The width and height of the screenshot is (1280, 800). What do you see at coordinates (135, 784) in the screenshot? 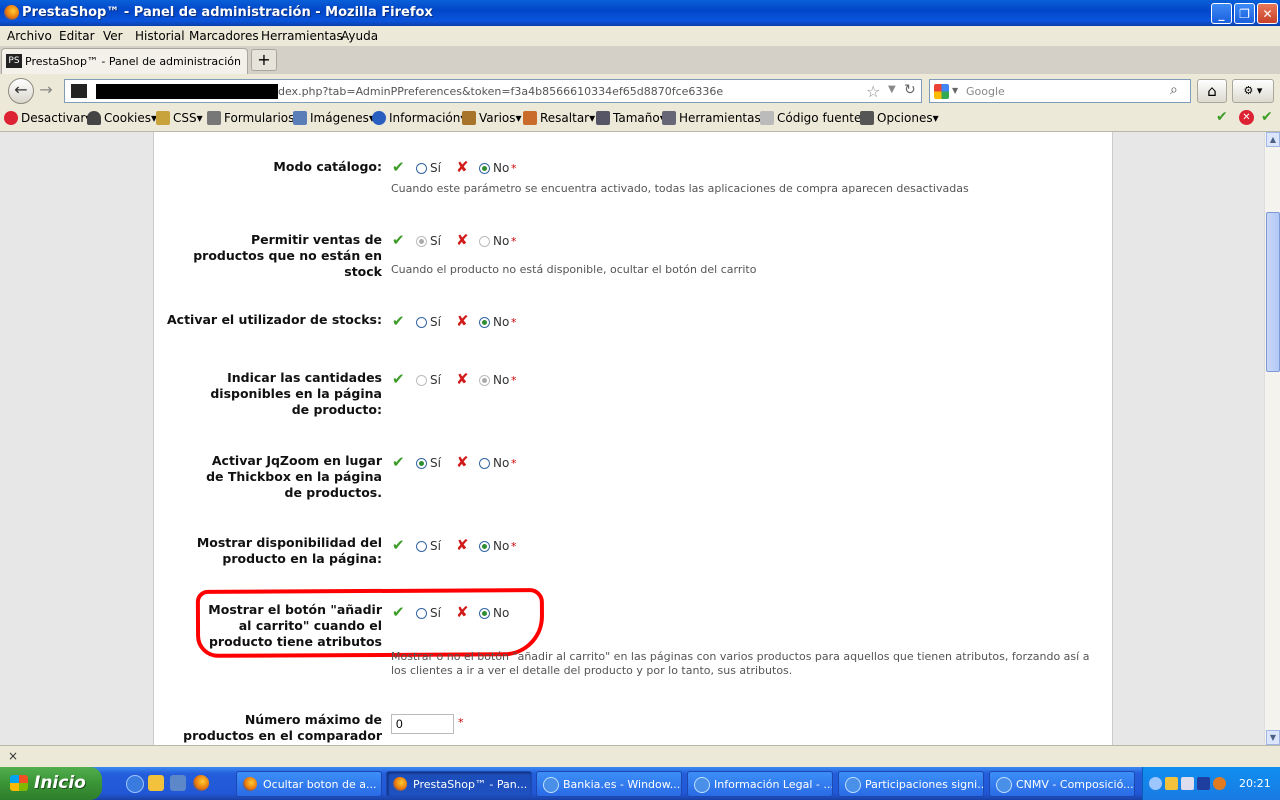
I see `ie-quicklaunch-icon` at bounding box center [135, 784].